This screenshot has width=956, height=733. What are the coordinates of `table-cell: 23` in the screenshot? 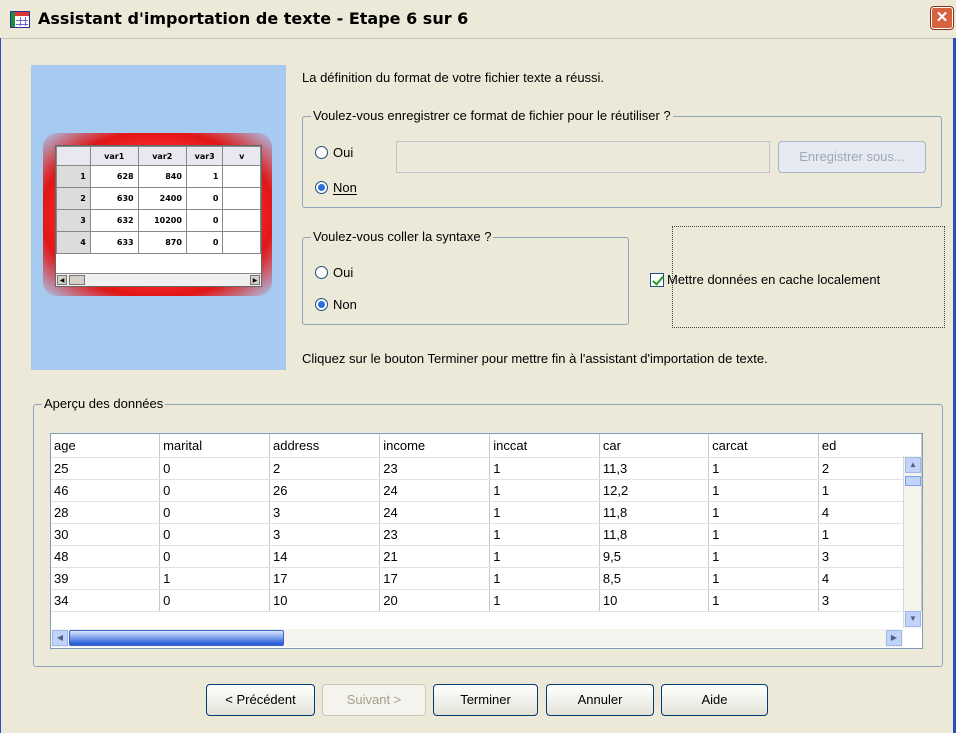 It's located at (435, 534).